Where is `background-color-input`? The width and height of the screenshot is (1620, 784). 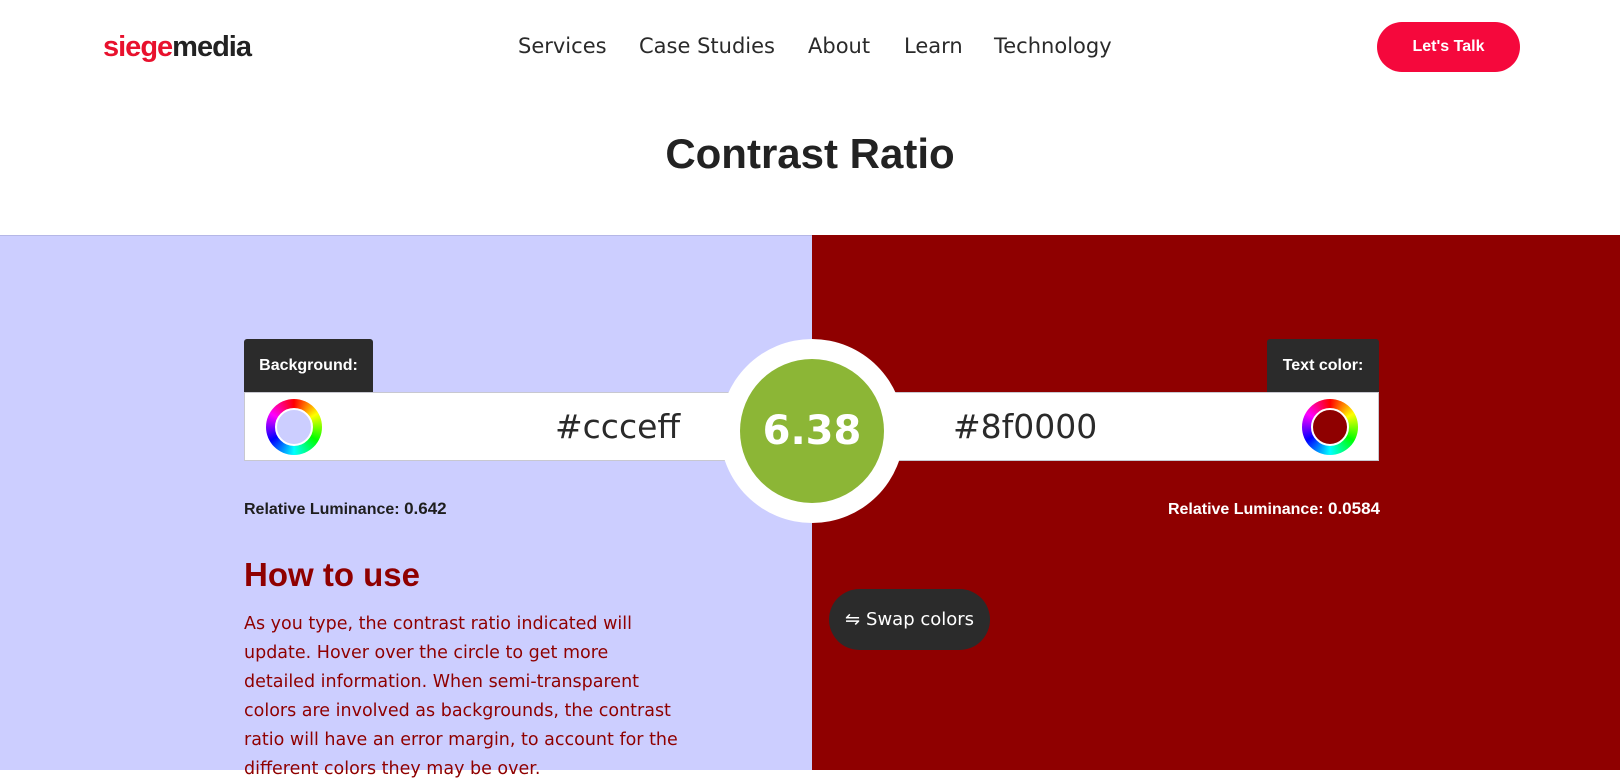
background-color-input is located at coordinates (635, 426).